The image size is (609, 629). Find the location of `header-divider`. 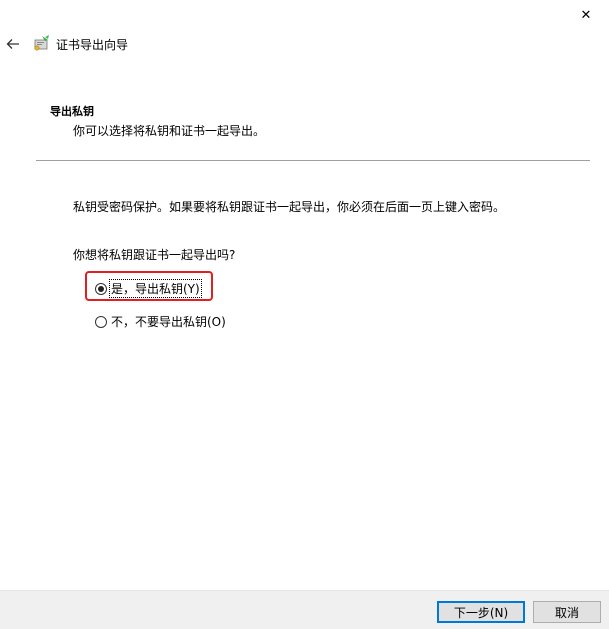

header-divider is located at coordinates (313, 160).